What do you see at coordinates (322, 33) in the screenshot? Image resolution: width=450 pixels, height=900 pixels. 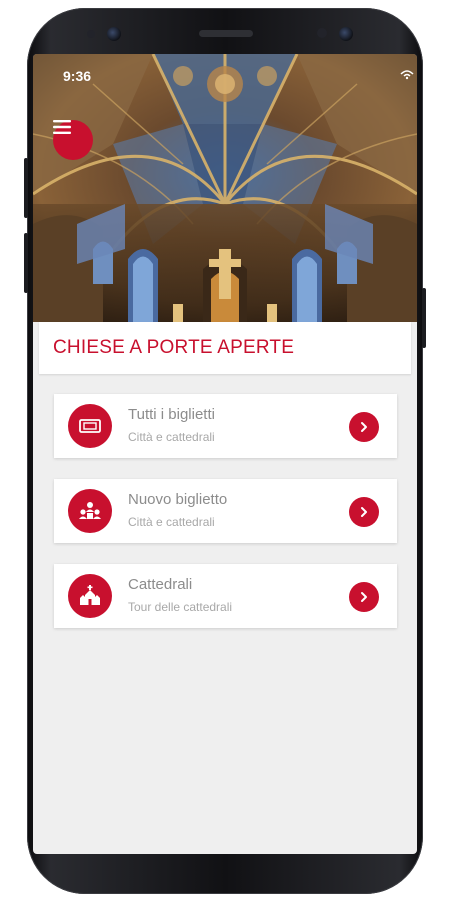 I see `front-sensor` at bounding box center [322, 33].